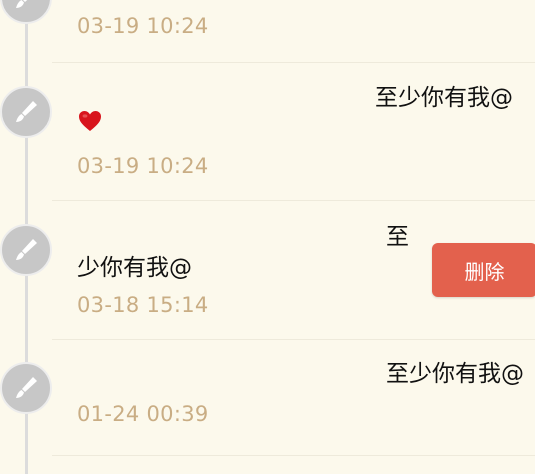  Describe the element at coordinates (134, 268) in the screenshot. I see `message-text: 少你有我@` at that location.